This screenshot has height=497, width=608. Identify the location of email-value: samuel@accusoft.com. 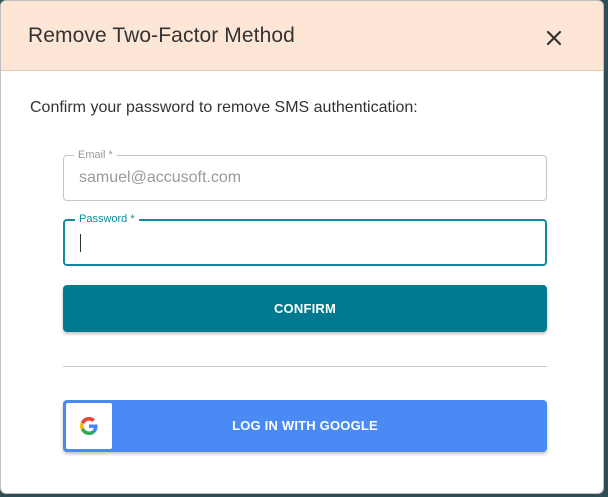
(160, 177).